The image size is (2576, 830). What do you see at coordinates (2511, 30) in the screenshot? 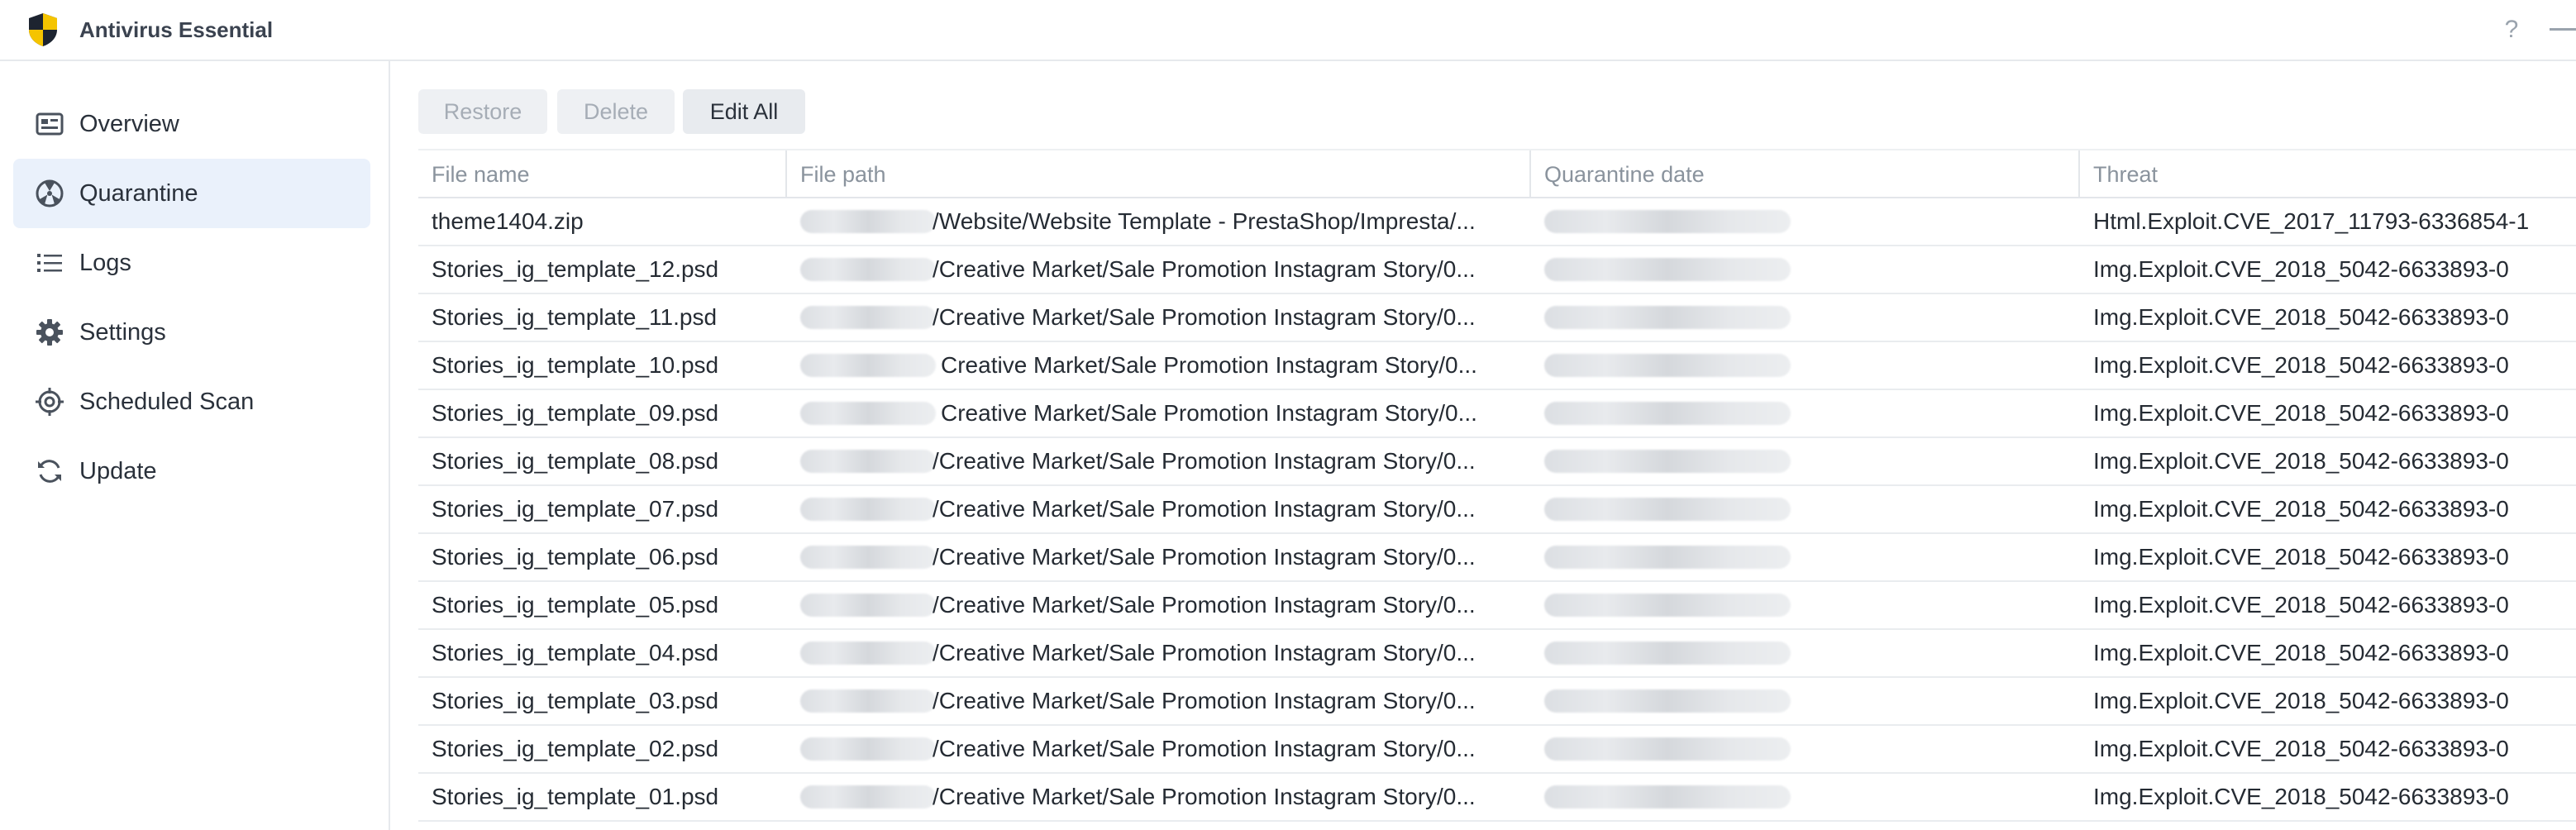
I see `help-button: ?` at bounding box center [2511, 30].